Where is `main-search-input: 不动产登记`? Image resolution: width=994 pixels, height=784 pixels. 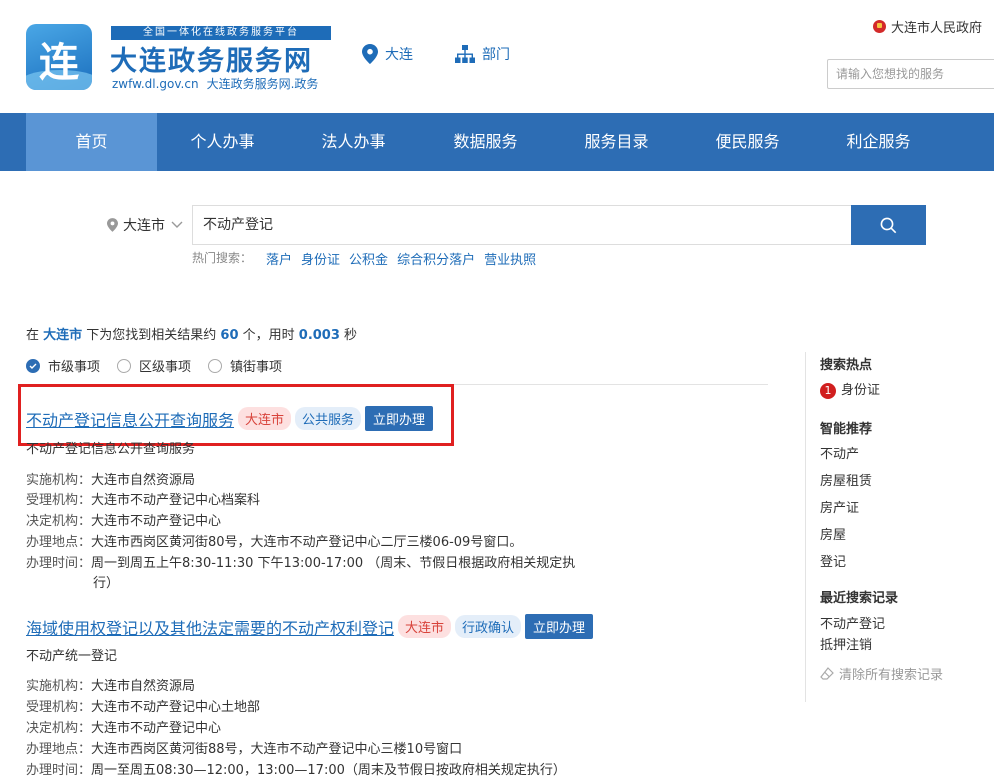
main-search-input: 不动产登记 is located at coordinates (522, 225).